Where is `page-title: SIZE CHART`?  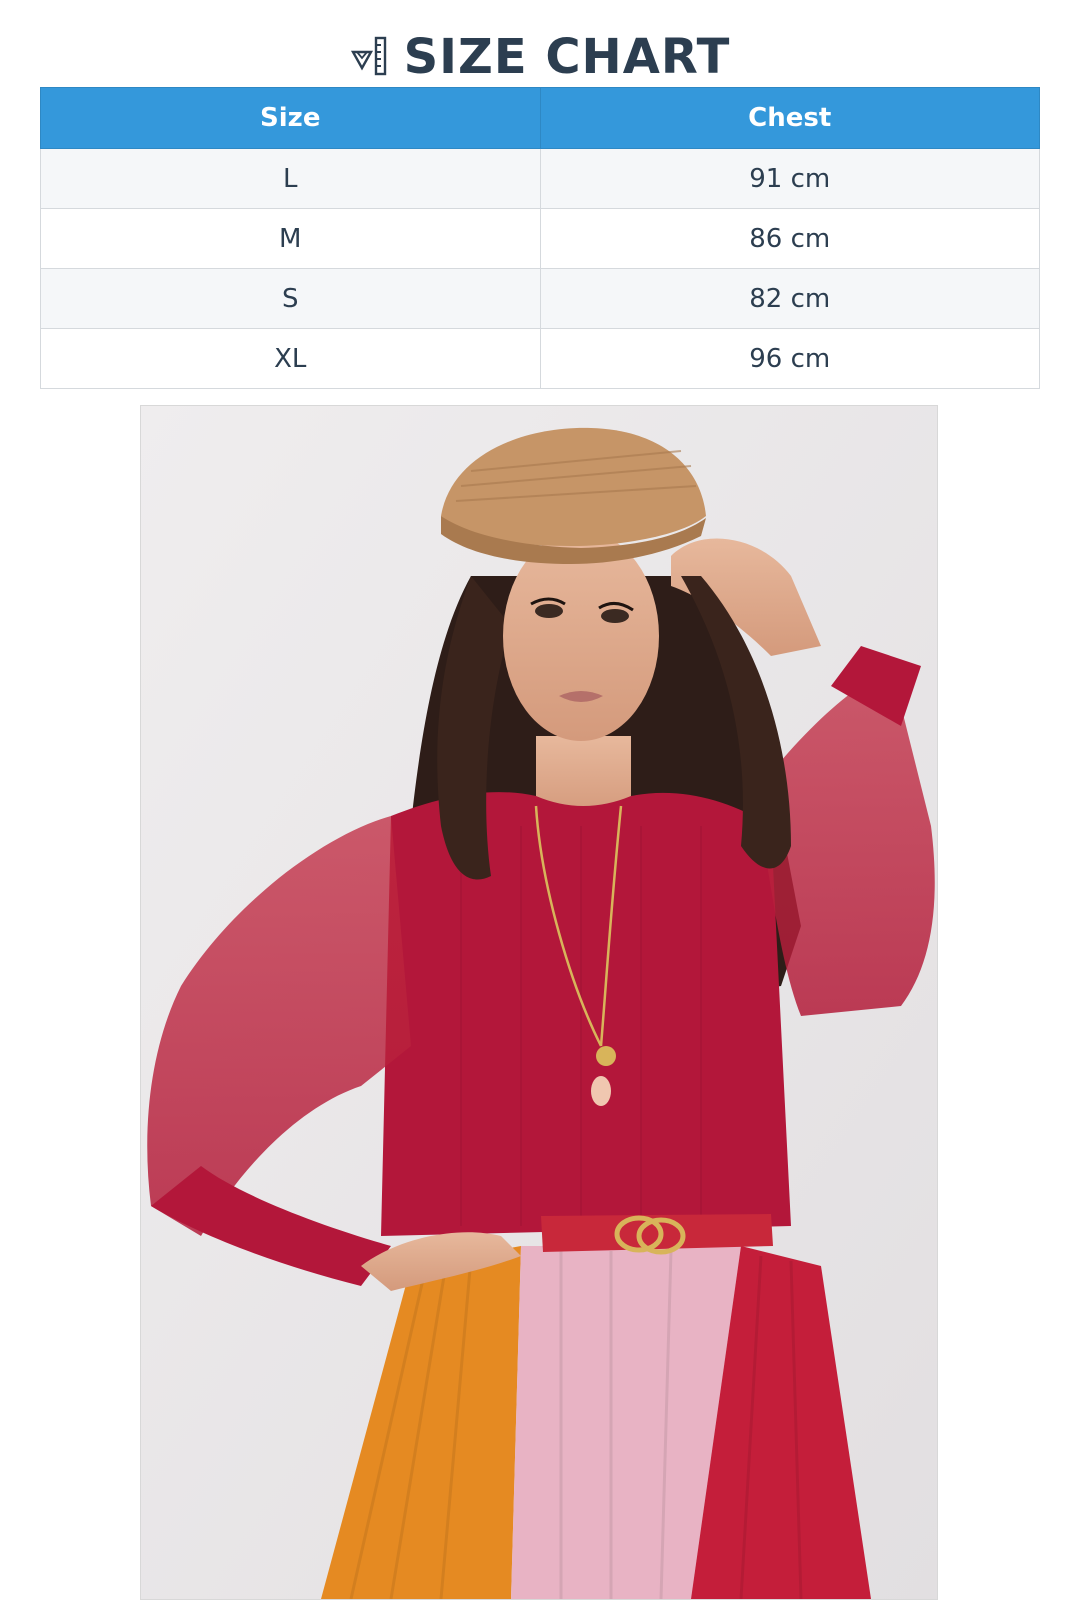 page-title: SIZE CHART is located at coordinates (567, 57).